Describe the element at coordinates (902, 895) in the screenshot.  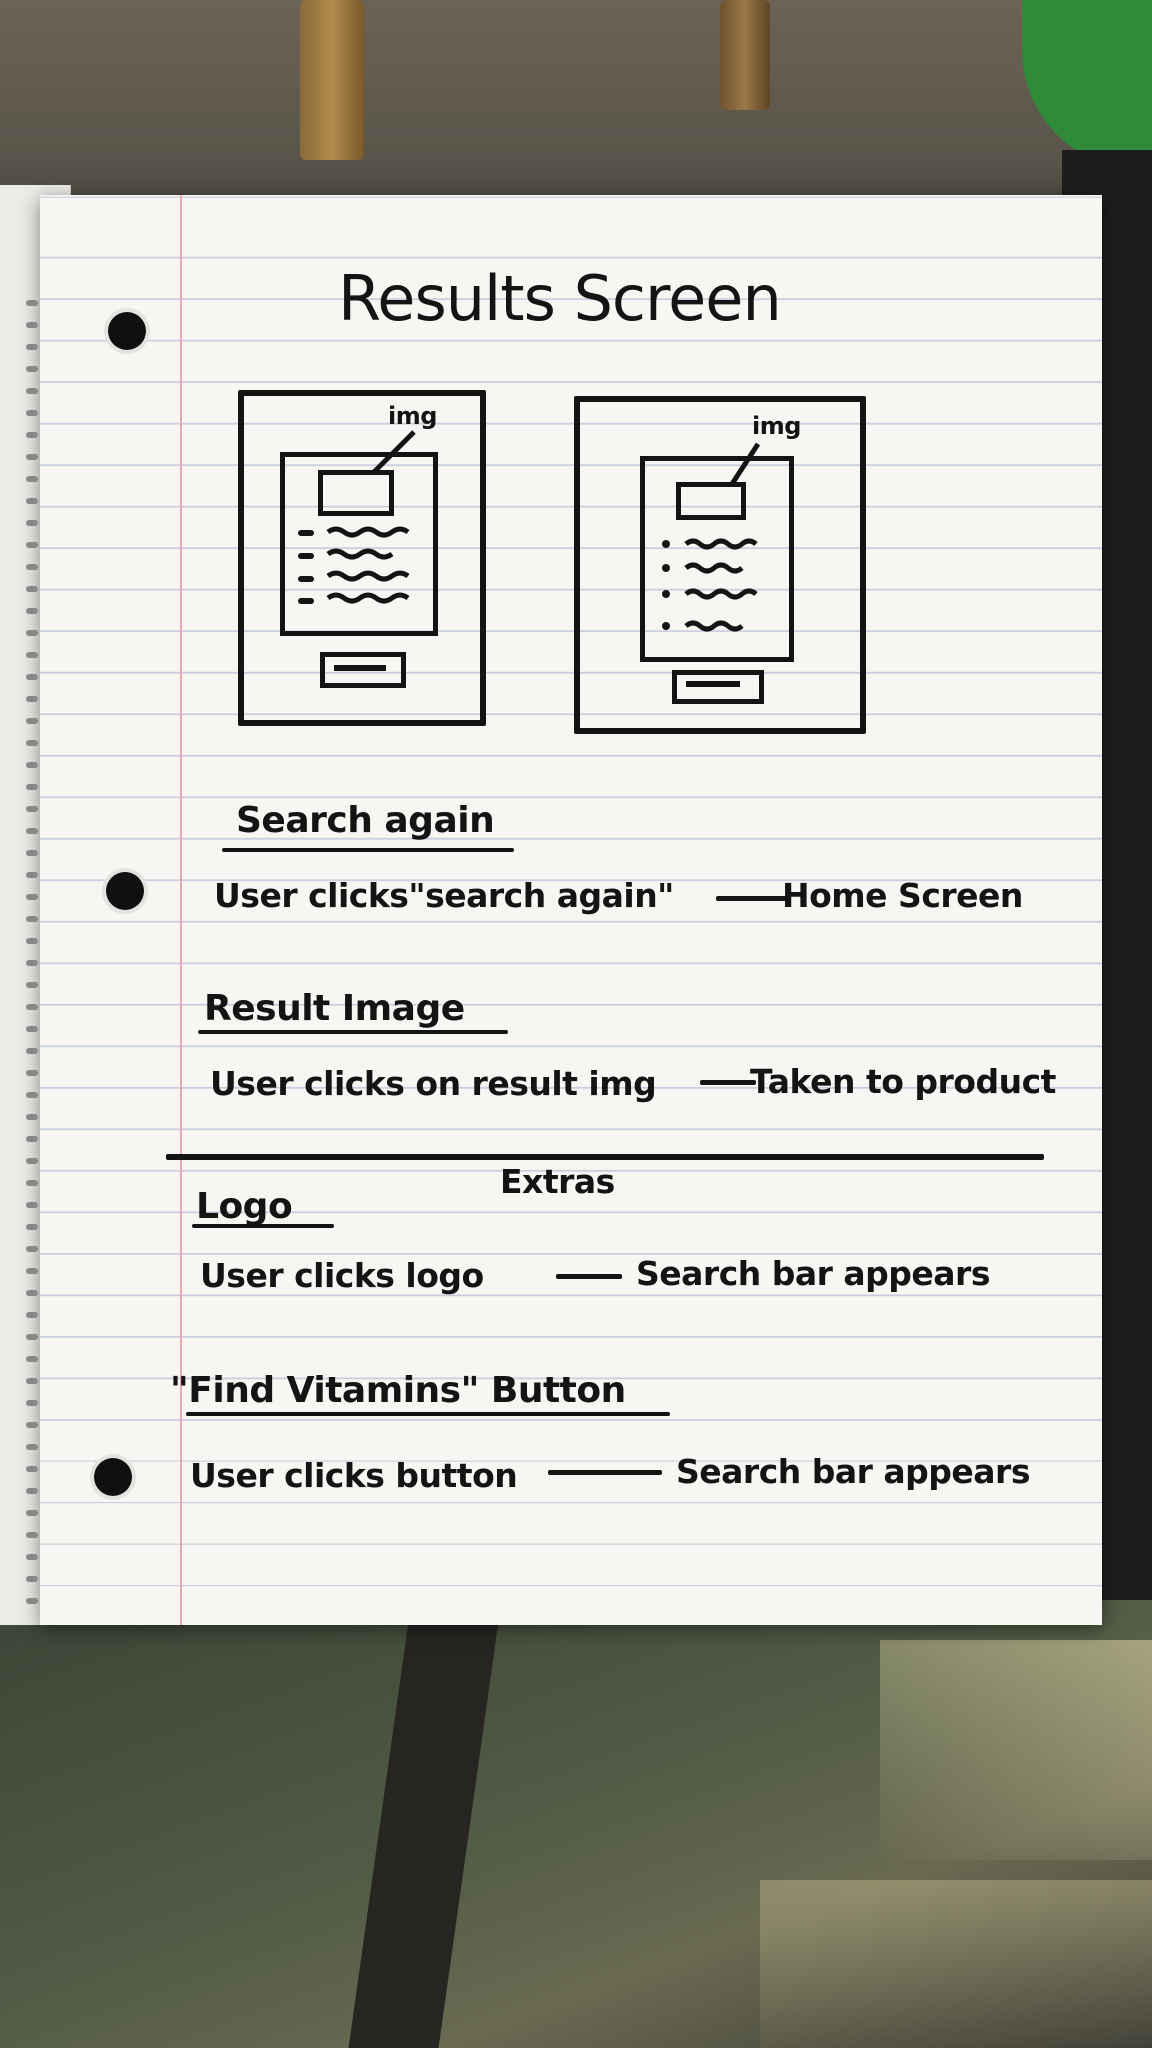
I see `note-result-search-again: Home Screen` at that location.